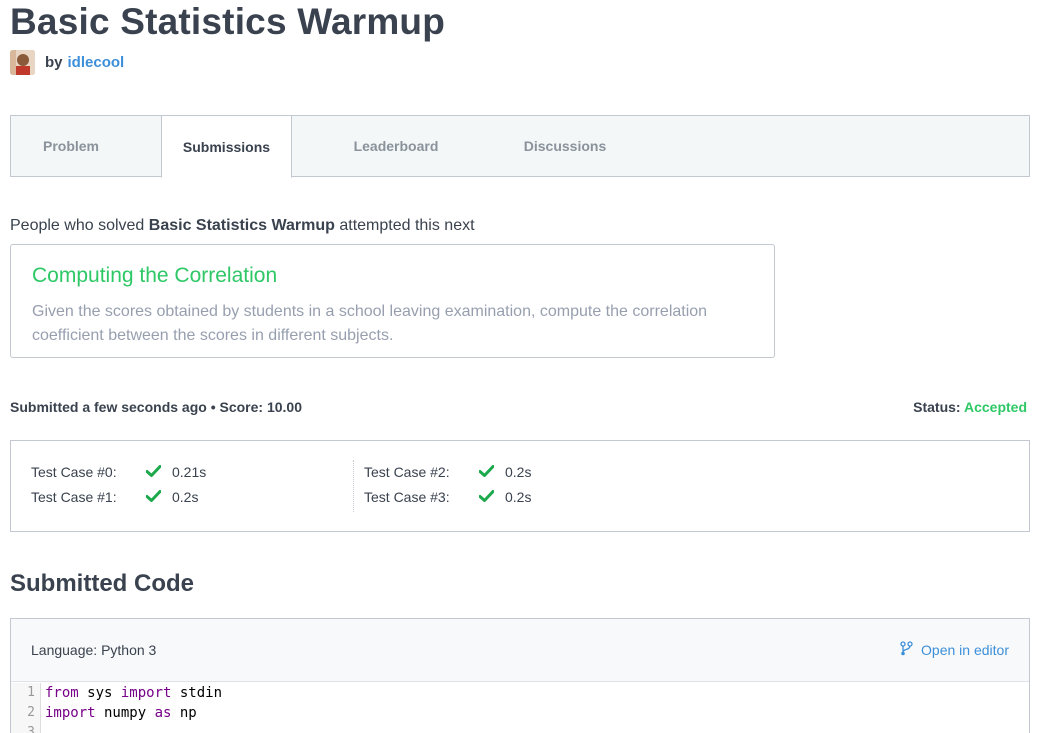  I want to click on intro-prefix: People who solved, so click(77, 225).